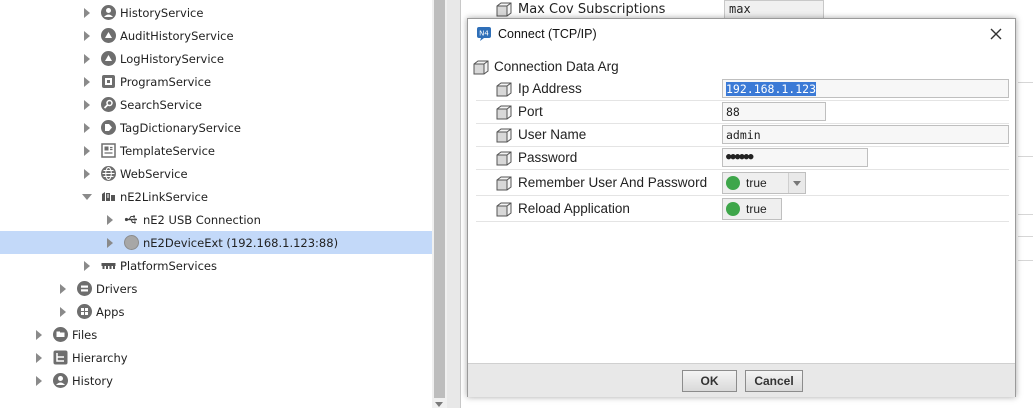  I want to click on property-row-user-name: User Name admin, so click(742, 135).